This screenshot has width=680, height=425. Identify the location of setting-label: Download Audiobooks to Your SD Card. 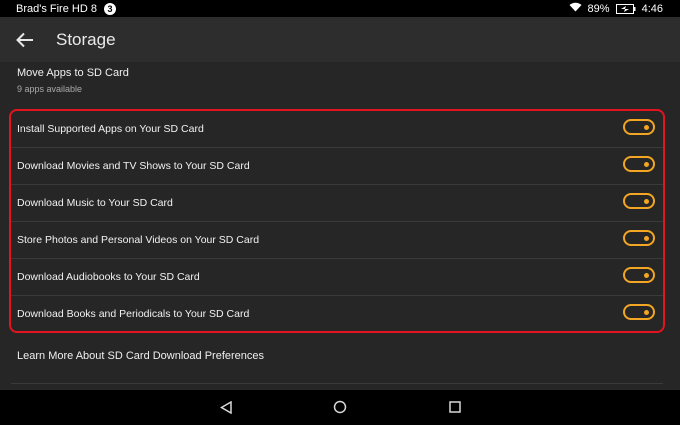
(108, 276).